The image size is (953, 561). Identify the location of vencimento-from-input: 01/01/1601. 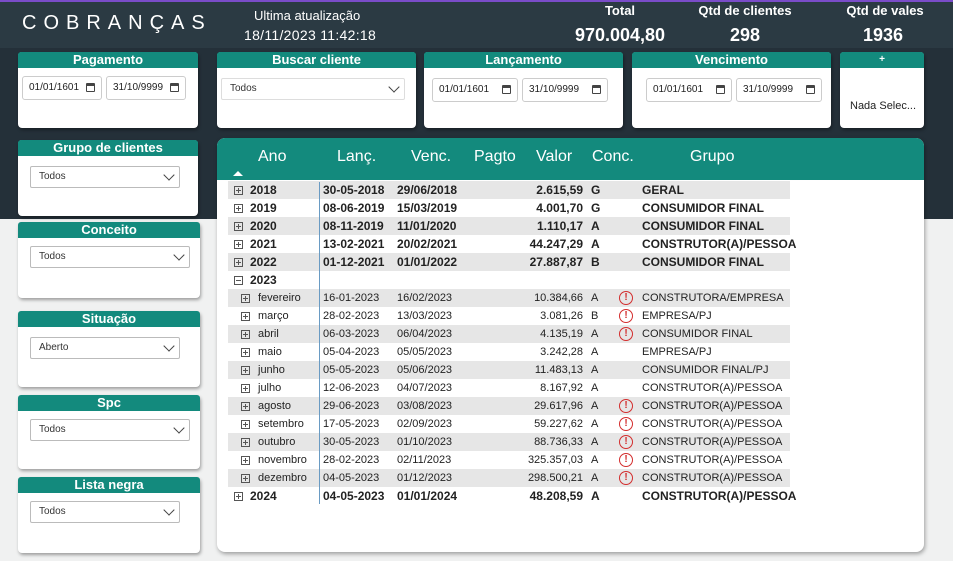
(689, 90).